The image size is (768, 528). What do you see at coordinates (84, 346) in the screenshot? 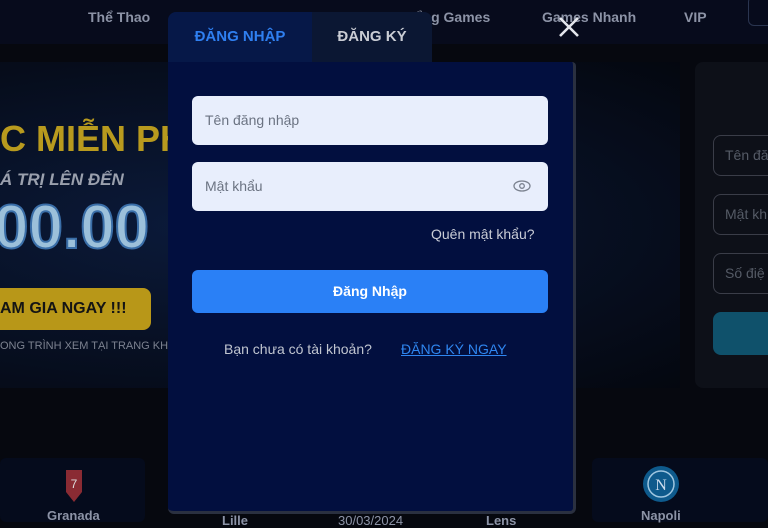
I see `promo-footnote: ONG TRÌNH XEM TẠI TRANG KH` at bounding box center [84, 346].